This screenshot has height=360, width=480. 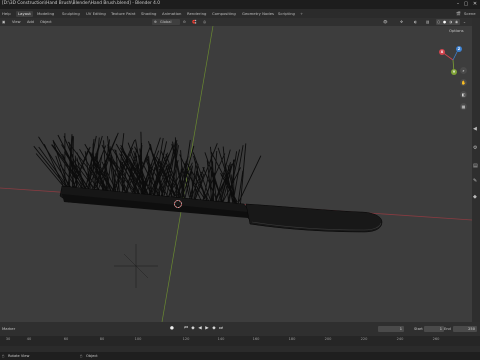 I want to click on play-icon: ▶, so click(x=207, y=329).